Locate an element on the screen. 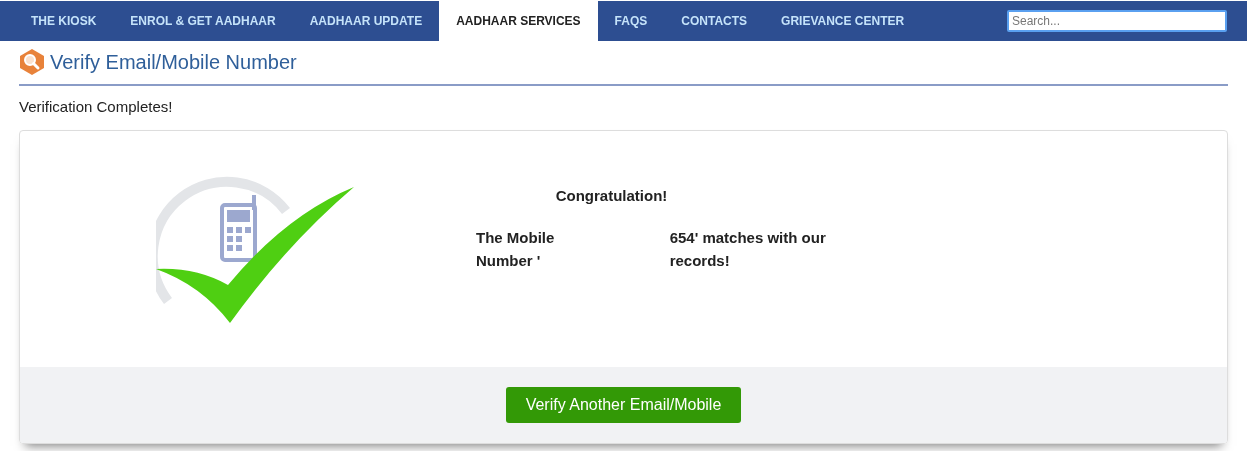  congratulation-heading: Congratulation! is located at coordinates (611, 195).